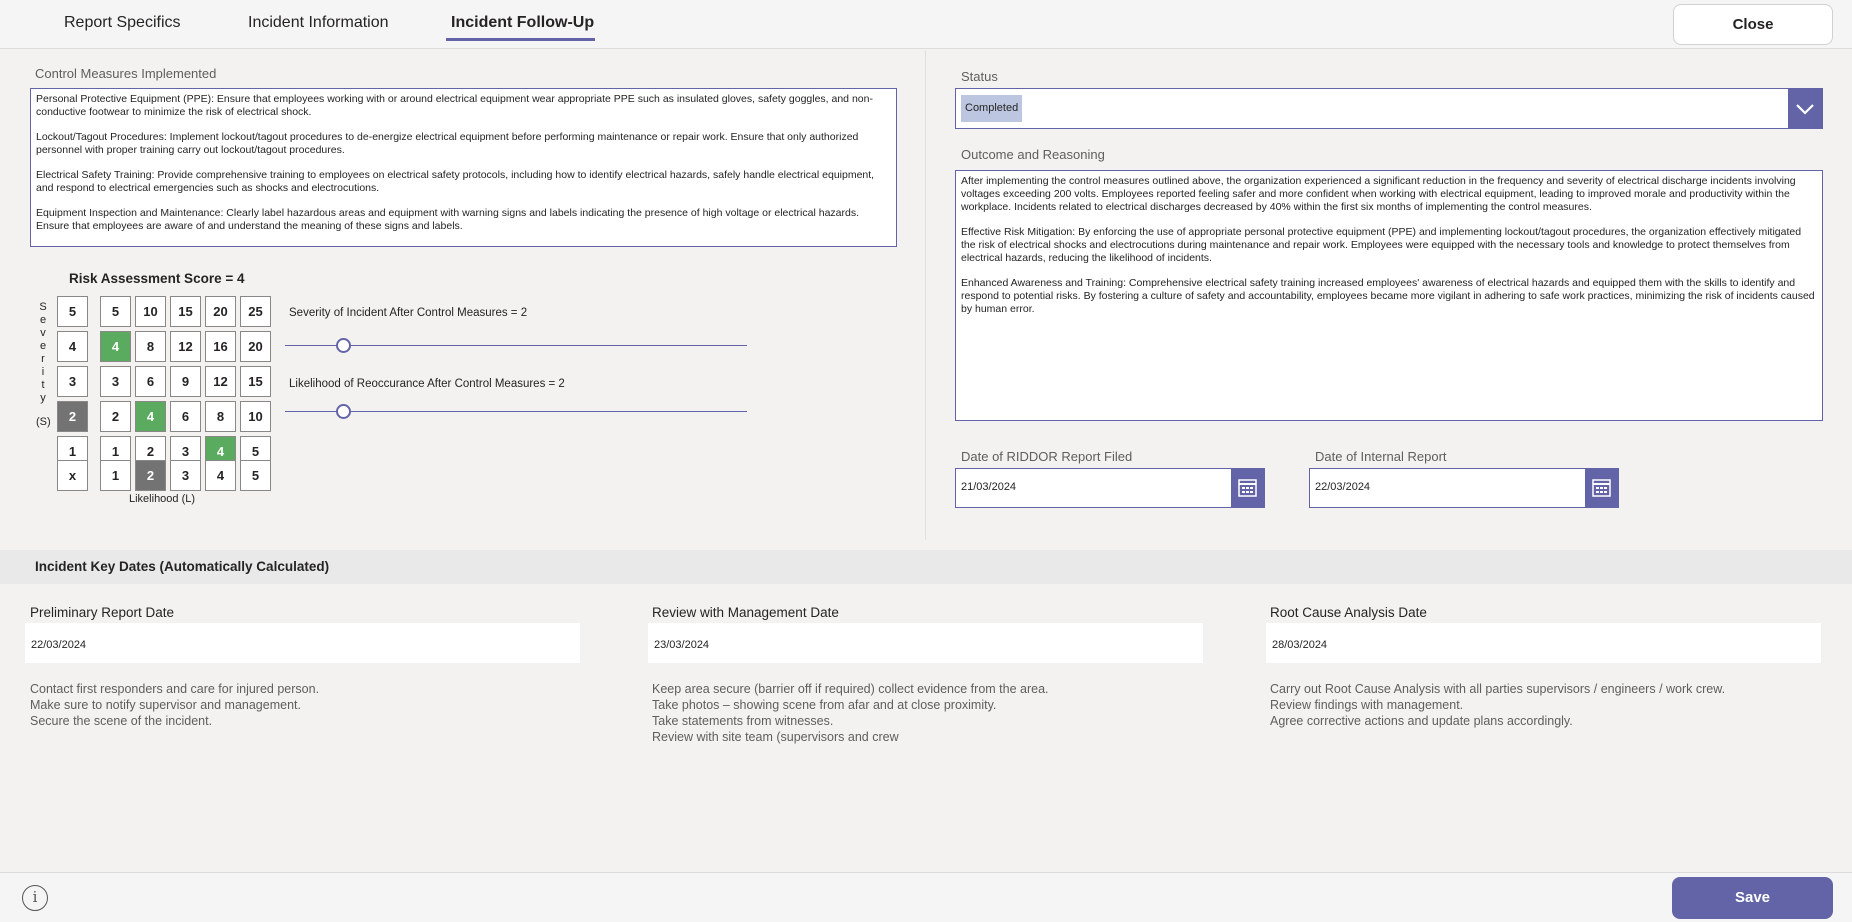  What do you see at coordinates (1381, 456) in the screenshot?
I see `internal-date-label: Date of Internal Report` at bounding box center [1381, 456].